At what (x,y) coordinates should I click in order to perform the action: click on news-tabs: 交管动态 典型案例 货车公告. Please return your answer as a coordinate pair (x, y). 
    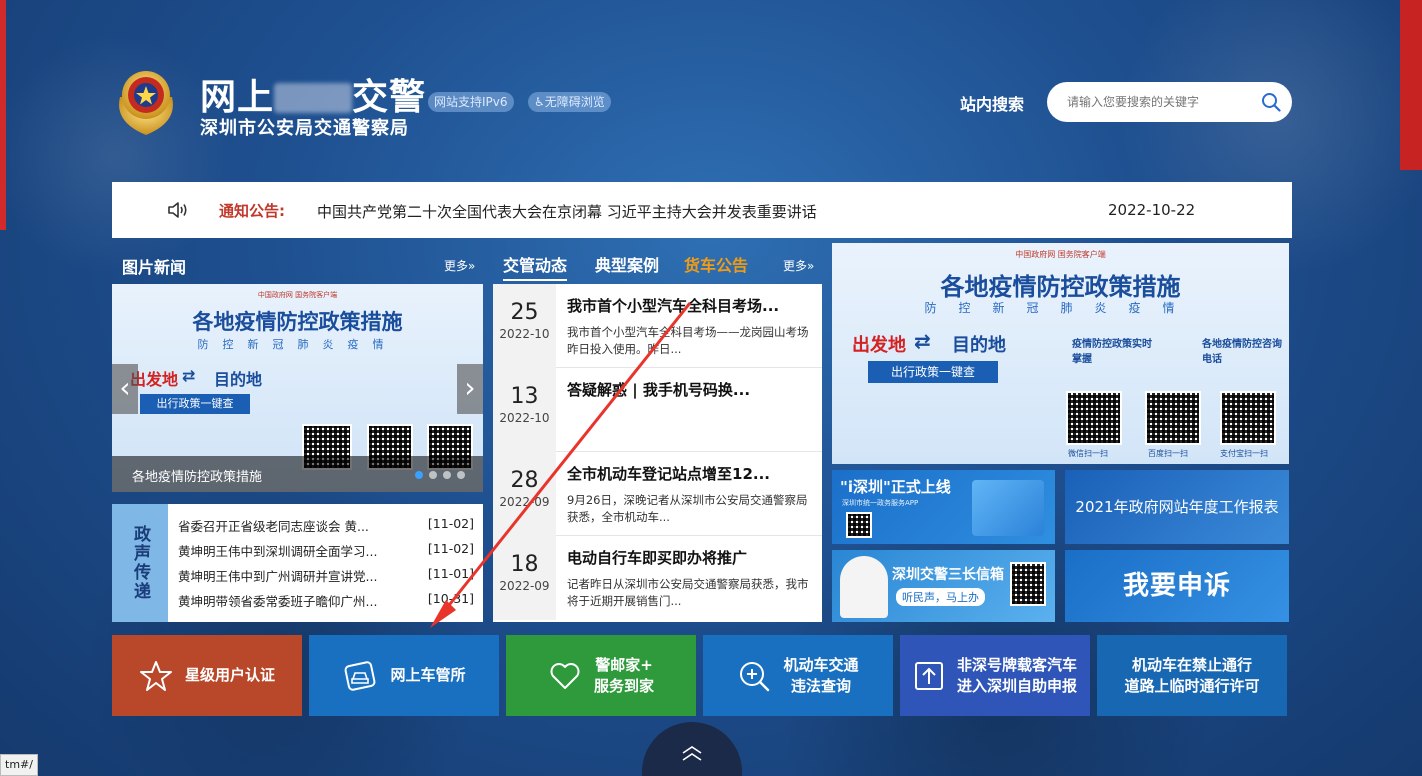
    Looking at the image, I should click on (658, 267).